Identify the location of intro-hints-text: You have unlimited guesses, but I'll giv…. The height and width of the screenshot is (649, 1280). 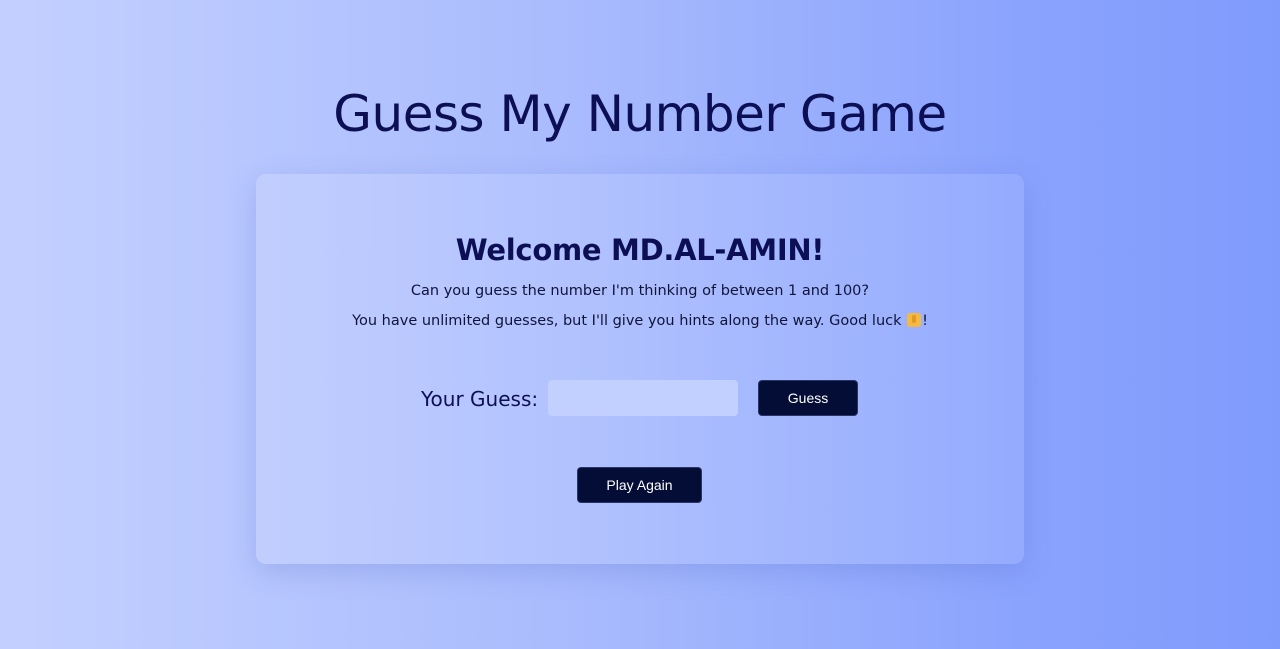
(627, 321).